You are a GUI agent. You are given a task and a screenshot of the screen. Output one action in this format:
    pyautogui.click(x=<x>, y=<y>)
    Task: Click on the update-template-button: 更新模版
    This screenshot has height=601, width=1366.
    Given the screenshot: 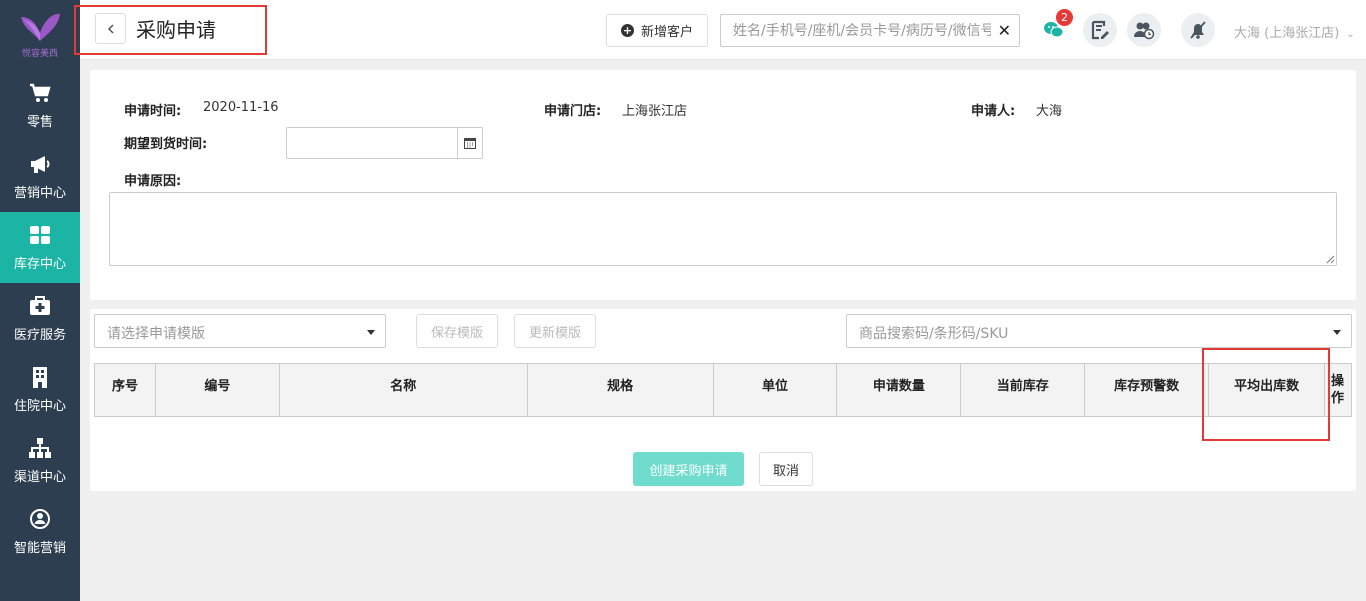 What is the action you would take?
    pyautogui.click(x=555, y=331)
    